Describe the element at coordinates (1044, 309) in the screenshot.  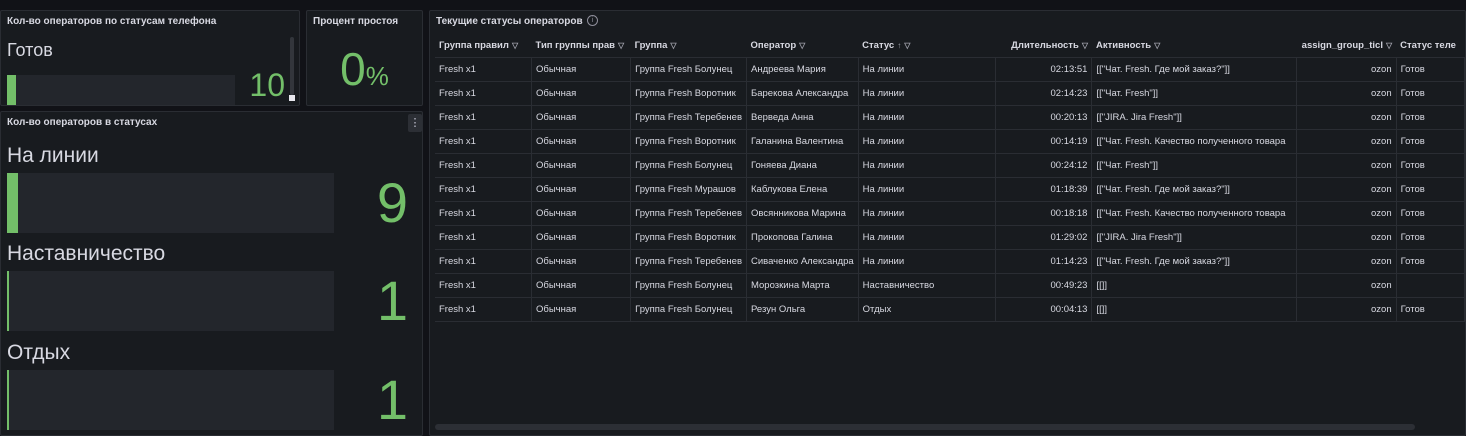
I see `table-cell: 00:04:13` at that location.